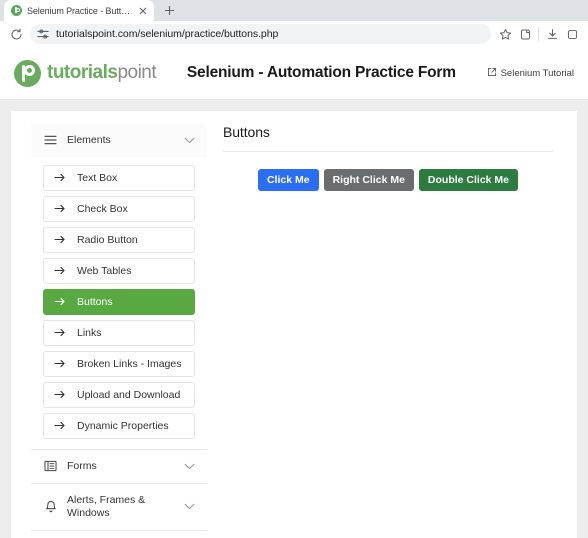 Image resolution: width=588 pixels, height=538 pixels. Describe the element at coordinates (525, 34) in the screenshot. I see `share-icon` at that location.